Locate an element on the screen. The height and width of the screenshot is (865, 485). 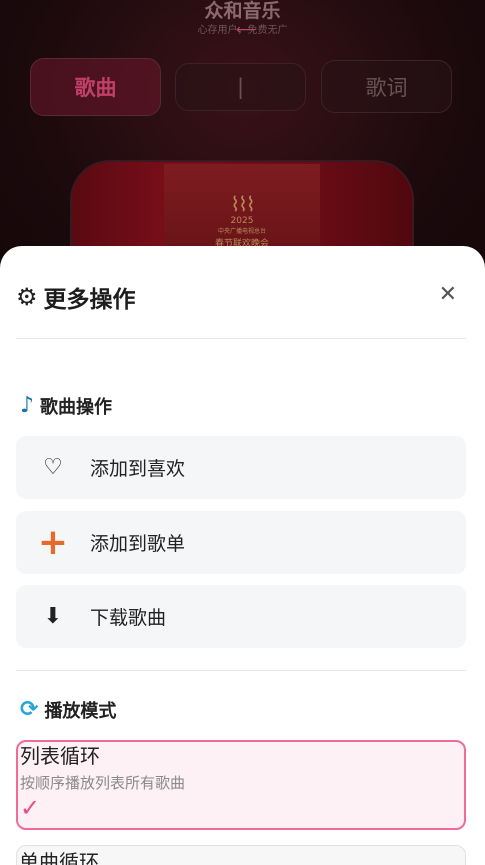
sheet-title: 更多操作 is located at coordinates (89, 300).